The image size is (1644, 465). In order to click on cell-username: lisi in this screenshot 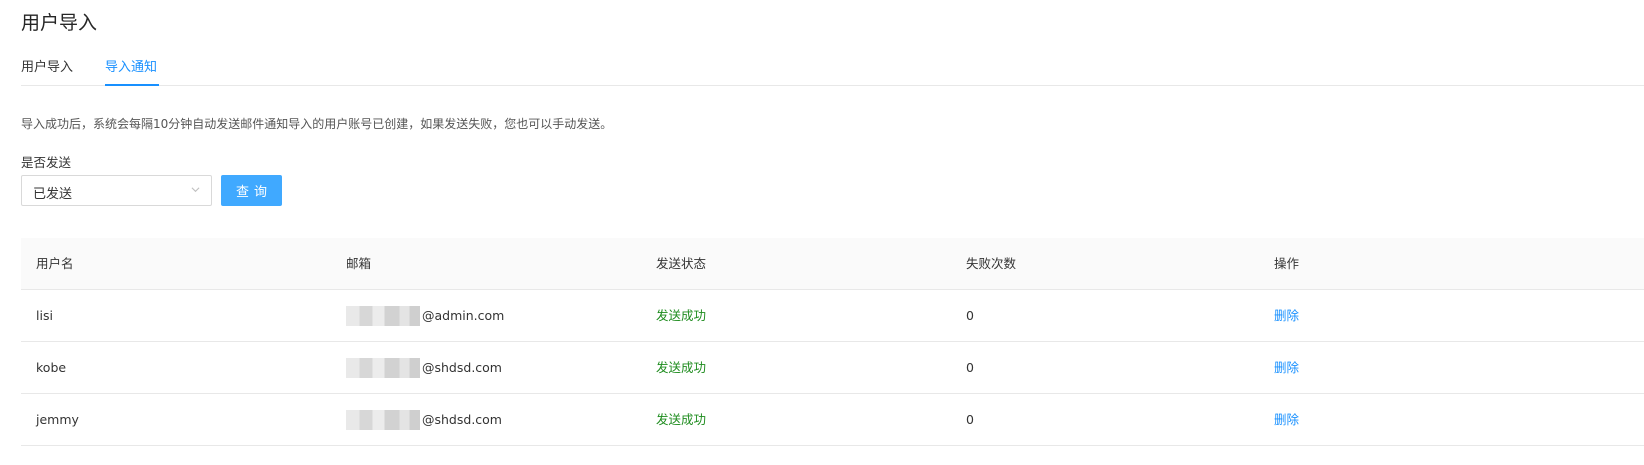, I will do `click(44, 315)`.